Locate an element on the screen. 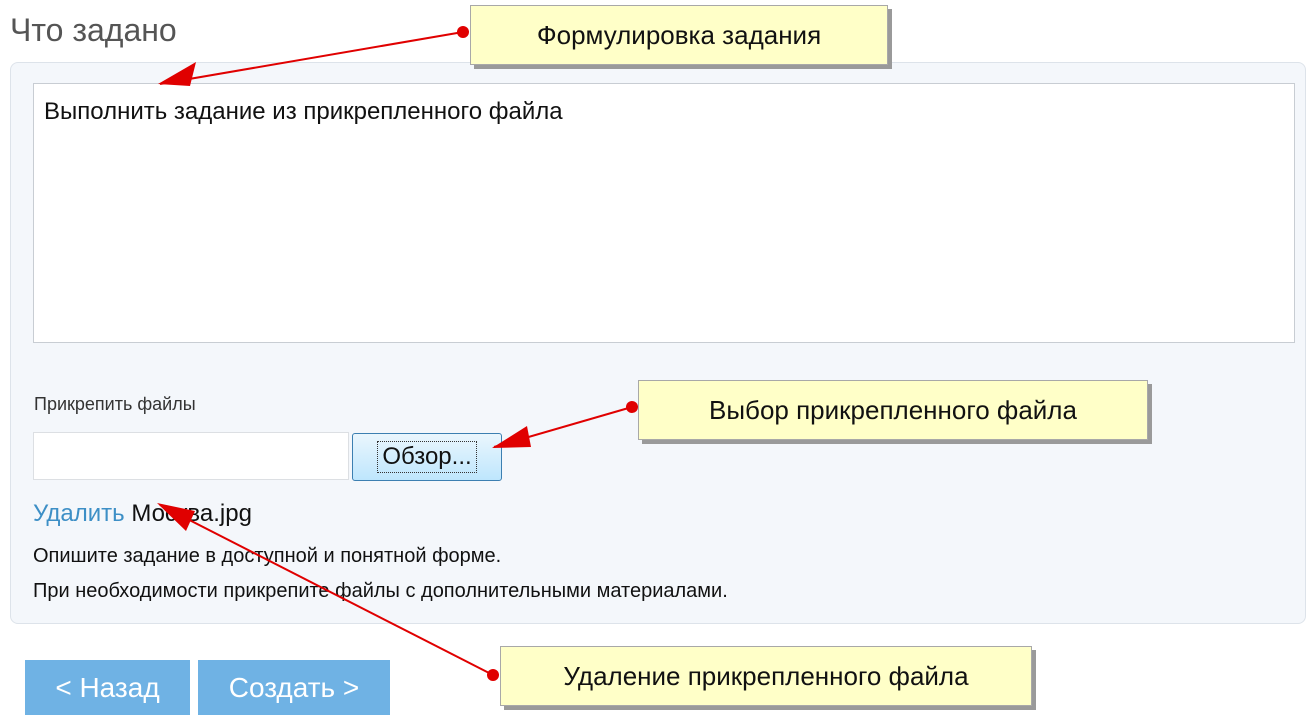  attached-file-name: Москва.jpg is located at coordinates (191, 513).